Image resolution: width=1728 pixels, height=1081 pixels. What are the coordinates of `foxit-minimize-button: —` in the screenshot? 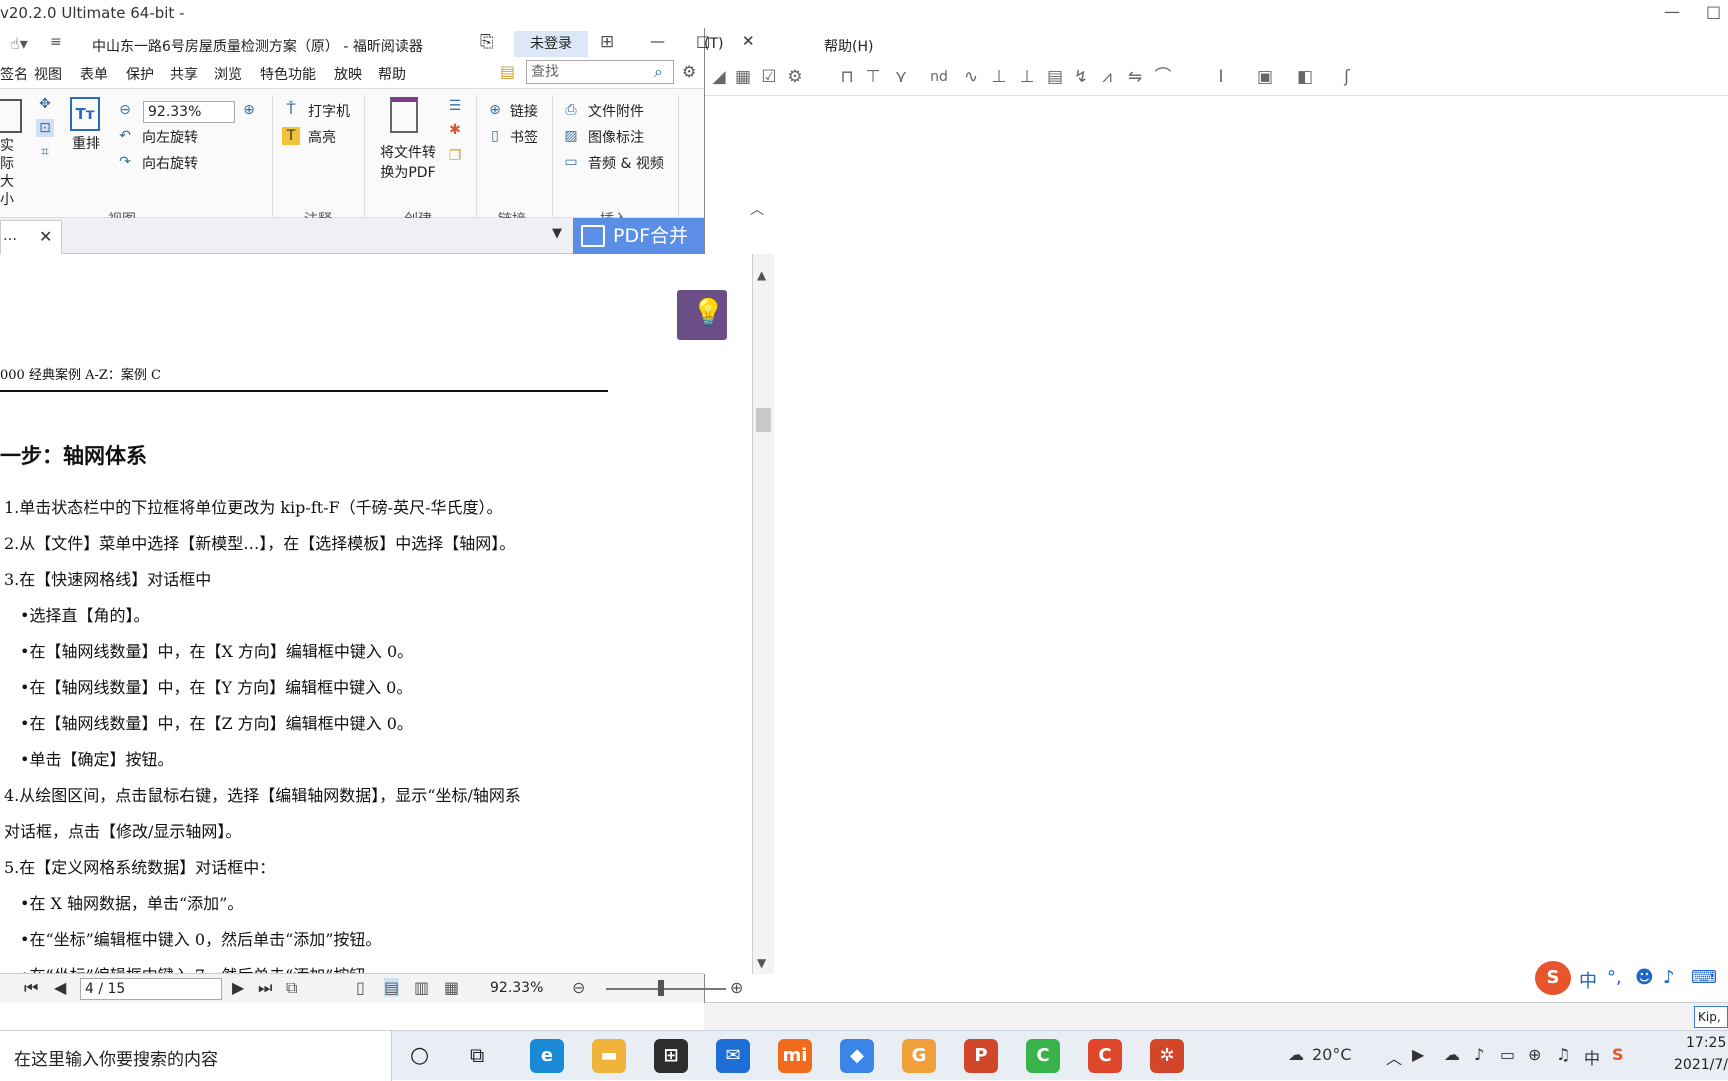 It's located at (657, 41).